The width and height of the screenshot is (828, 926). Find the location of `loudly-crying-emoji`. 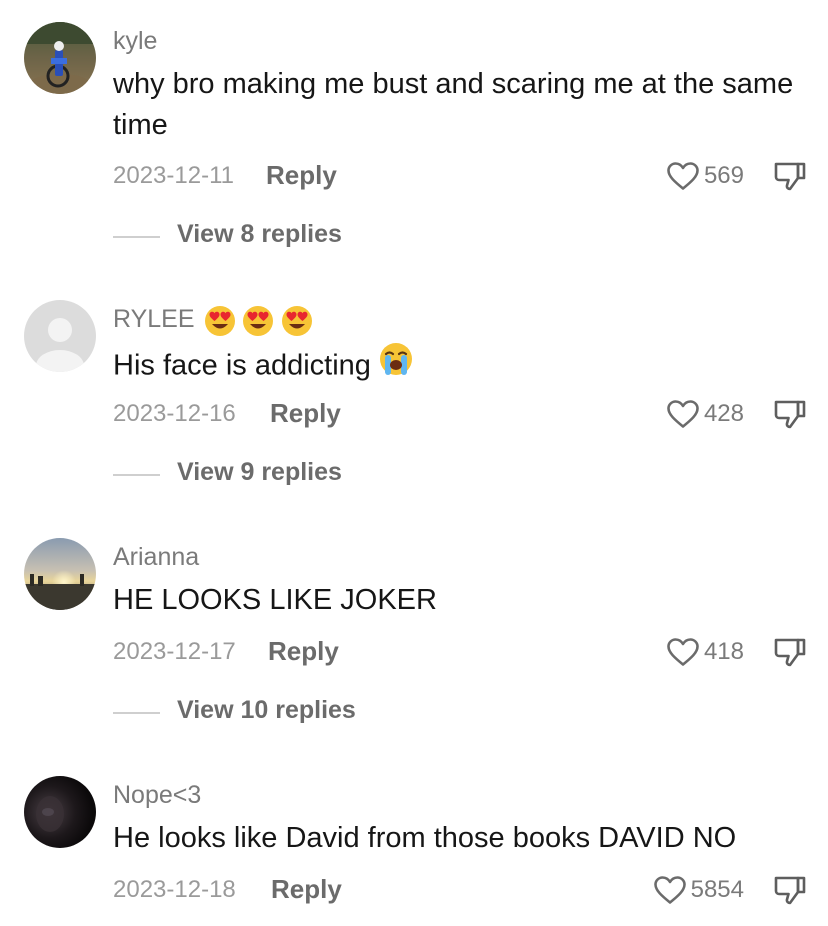

loudly-crying-emoji is located at coordinates (396, 365).